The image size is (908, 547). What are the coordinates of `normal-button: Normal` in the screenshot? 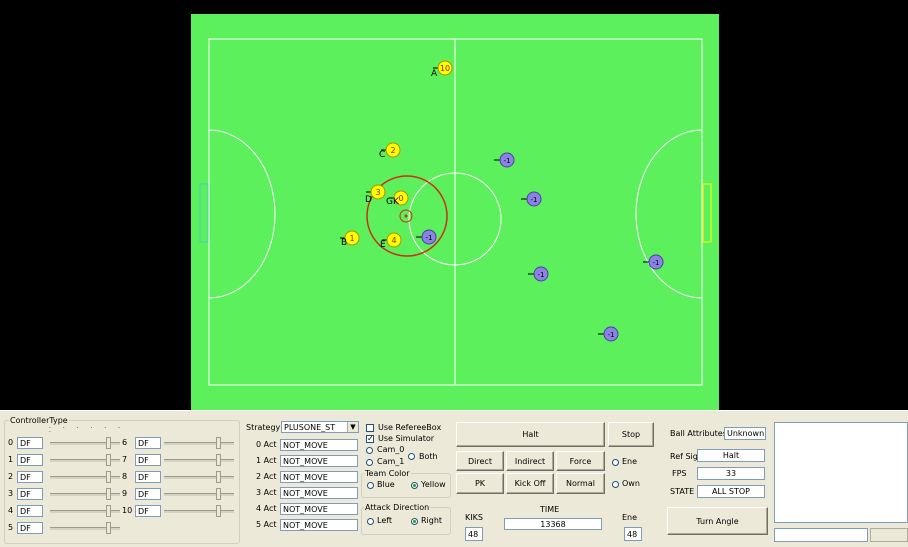 It's located at (580, 483).